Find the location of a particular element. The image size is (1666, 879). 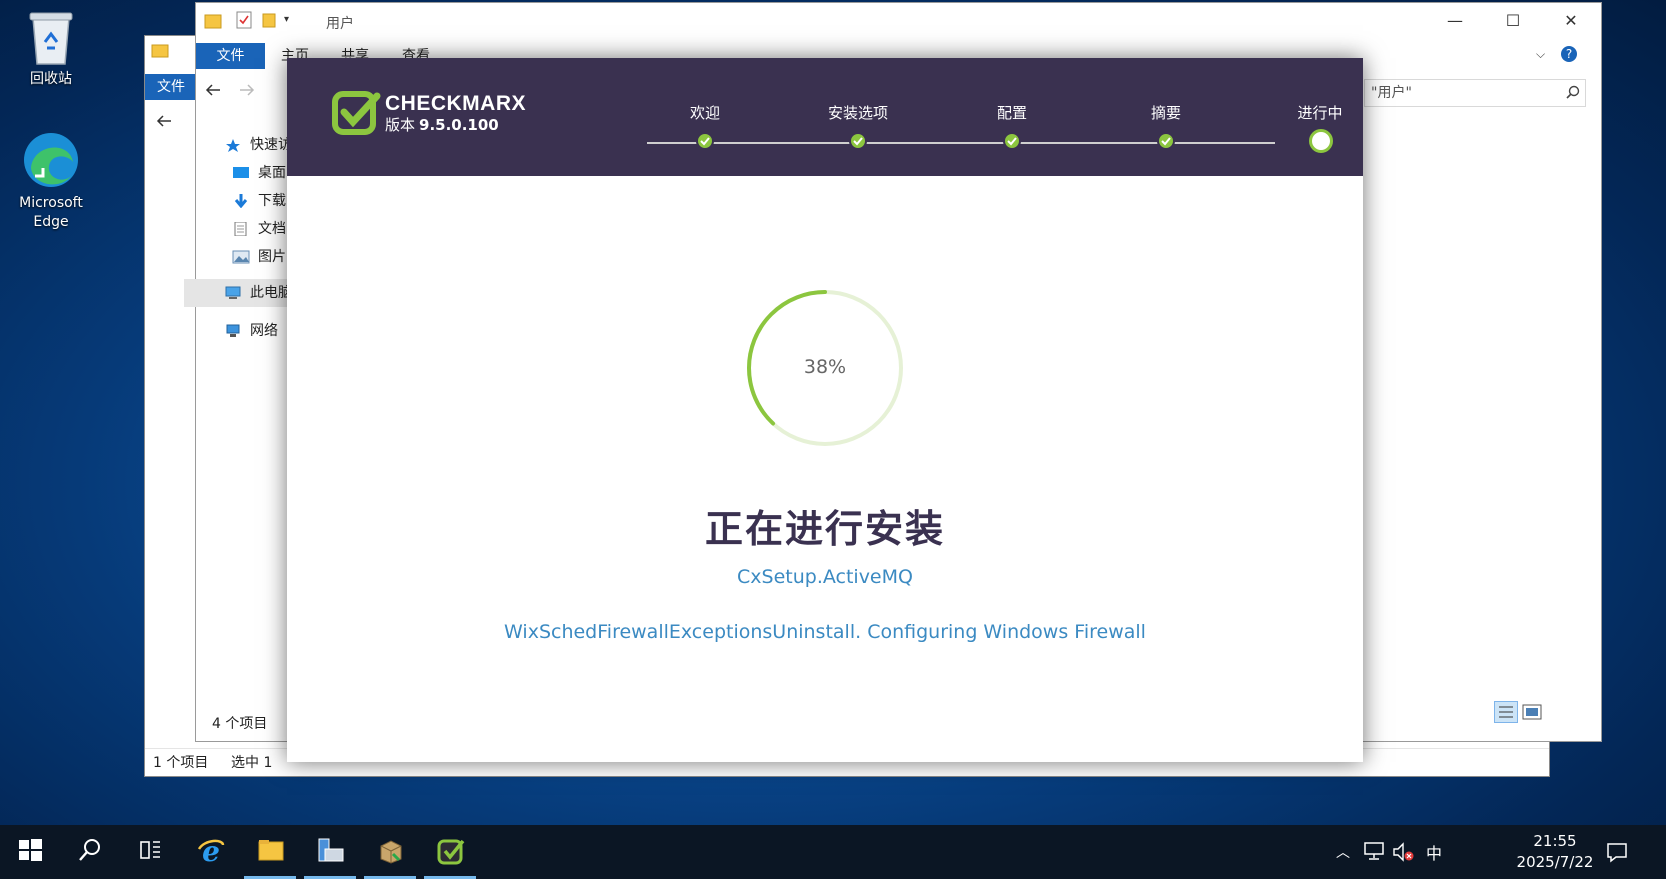

installer-package-button is located at coordinates (390, 852).